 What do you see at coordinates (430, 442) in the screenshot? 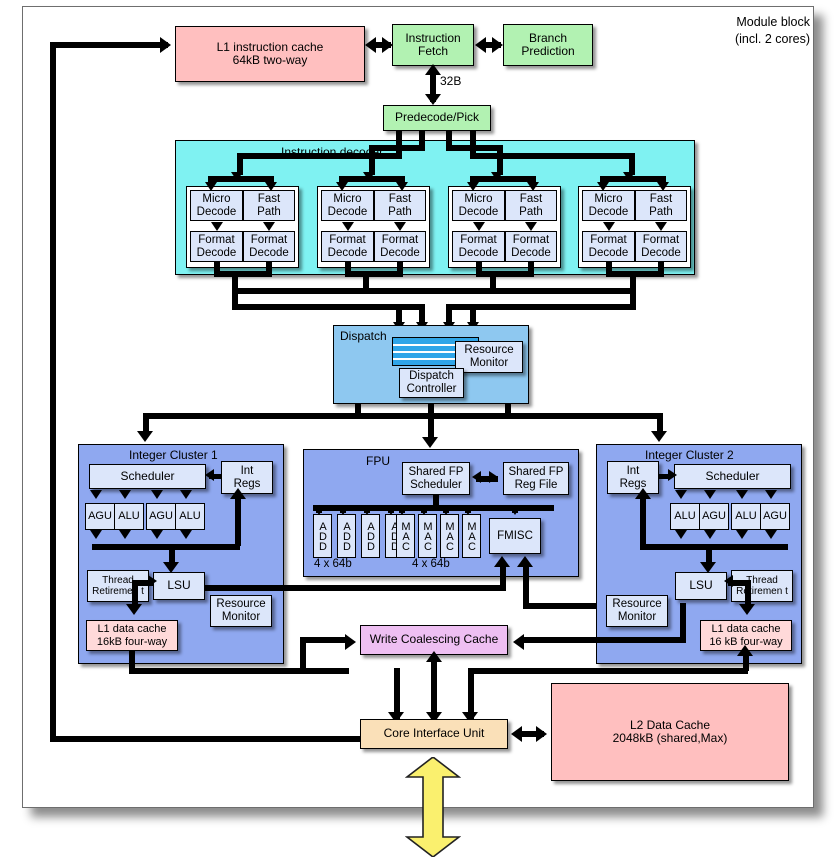
I see `arrowhead-fpu-in` at bounding box center [430, 442].